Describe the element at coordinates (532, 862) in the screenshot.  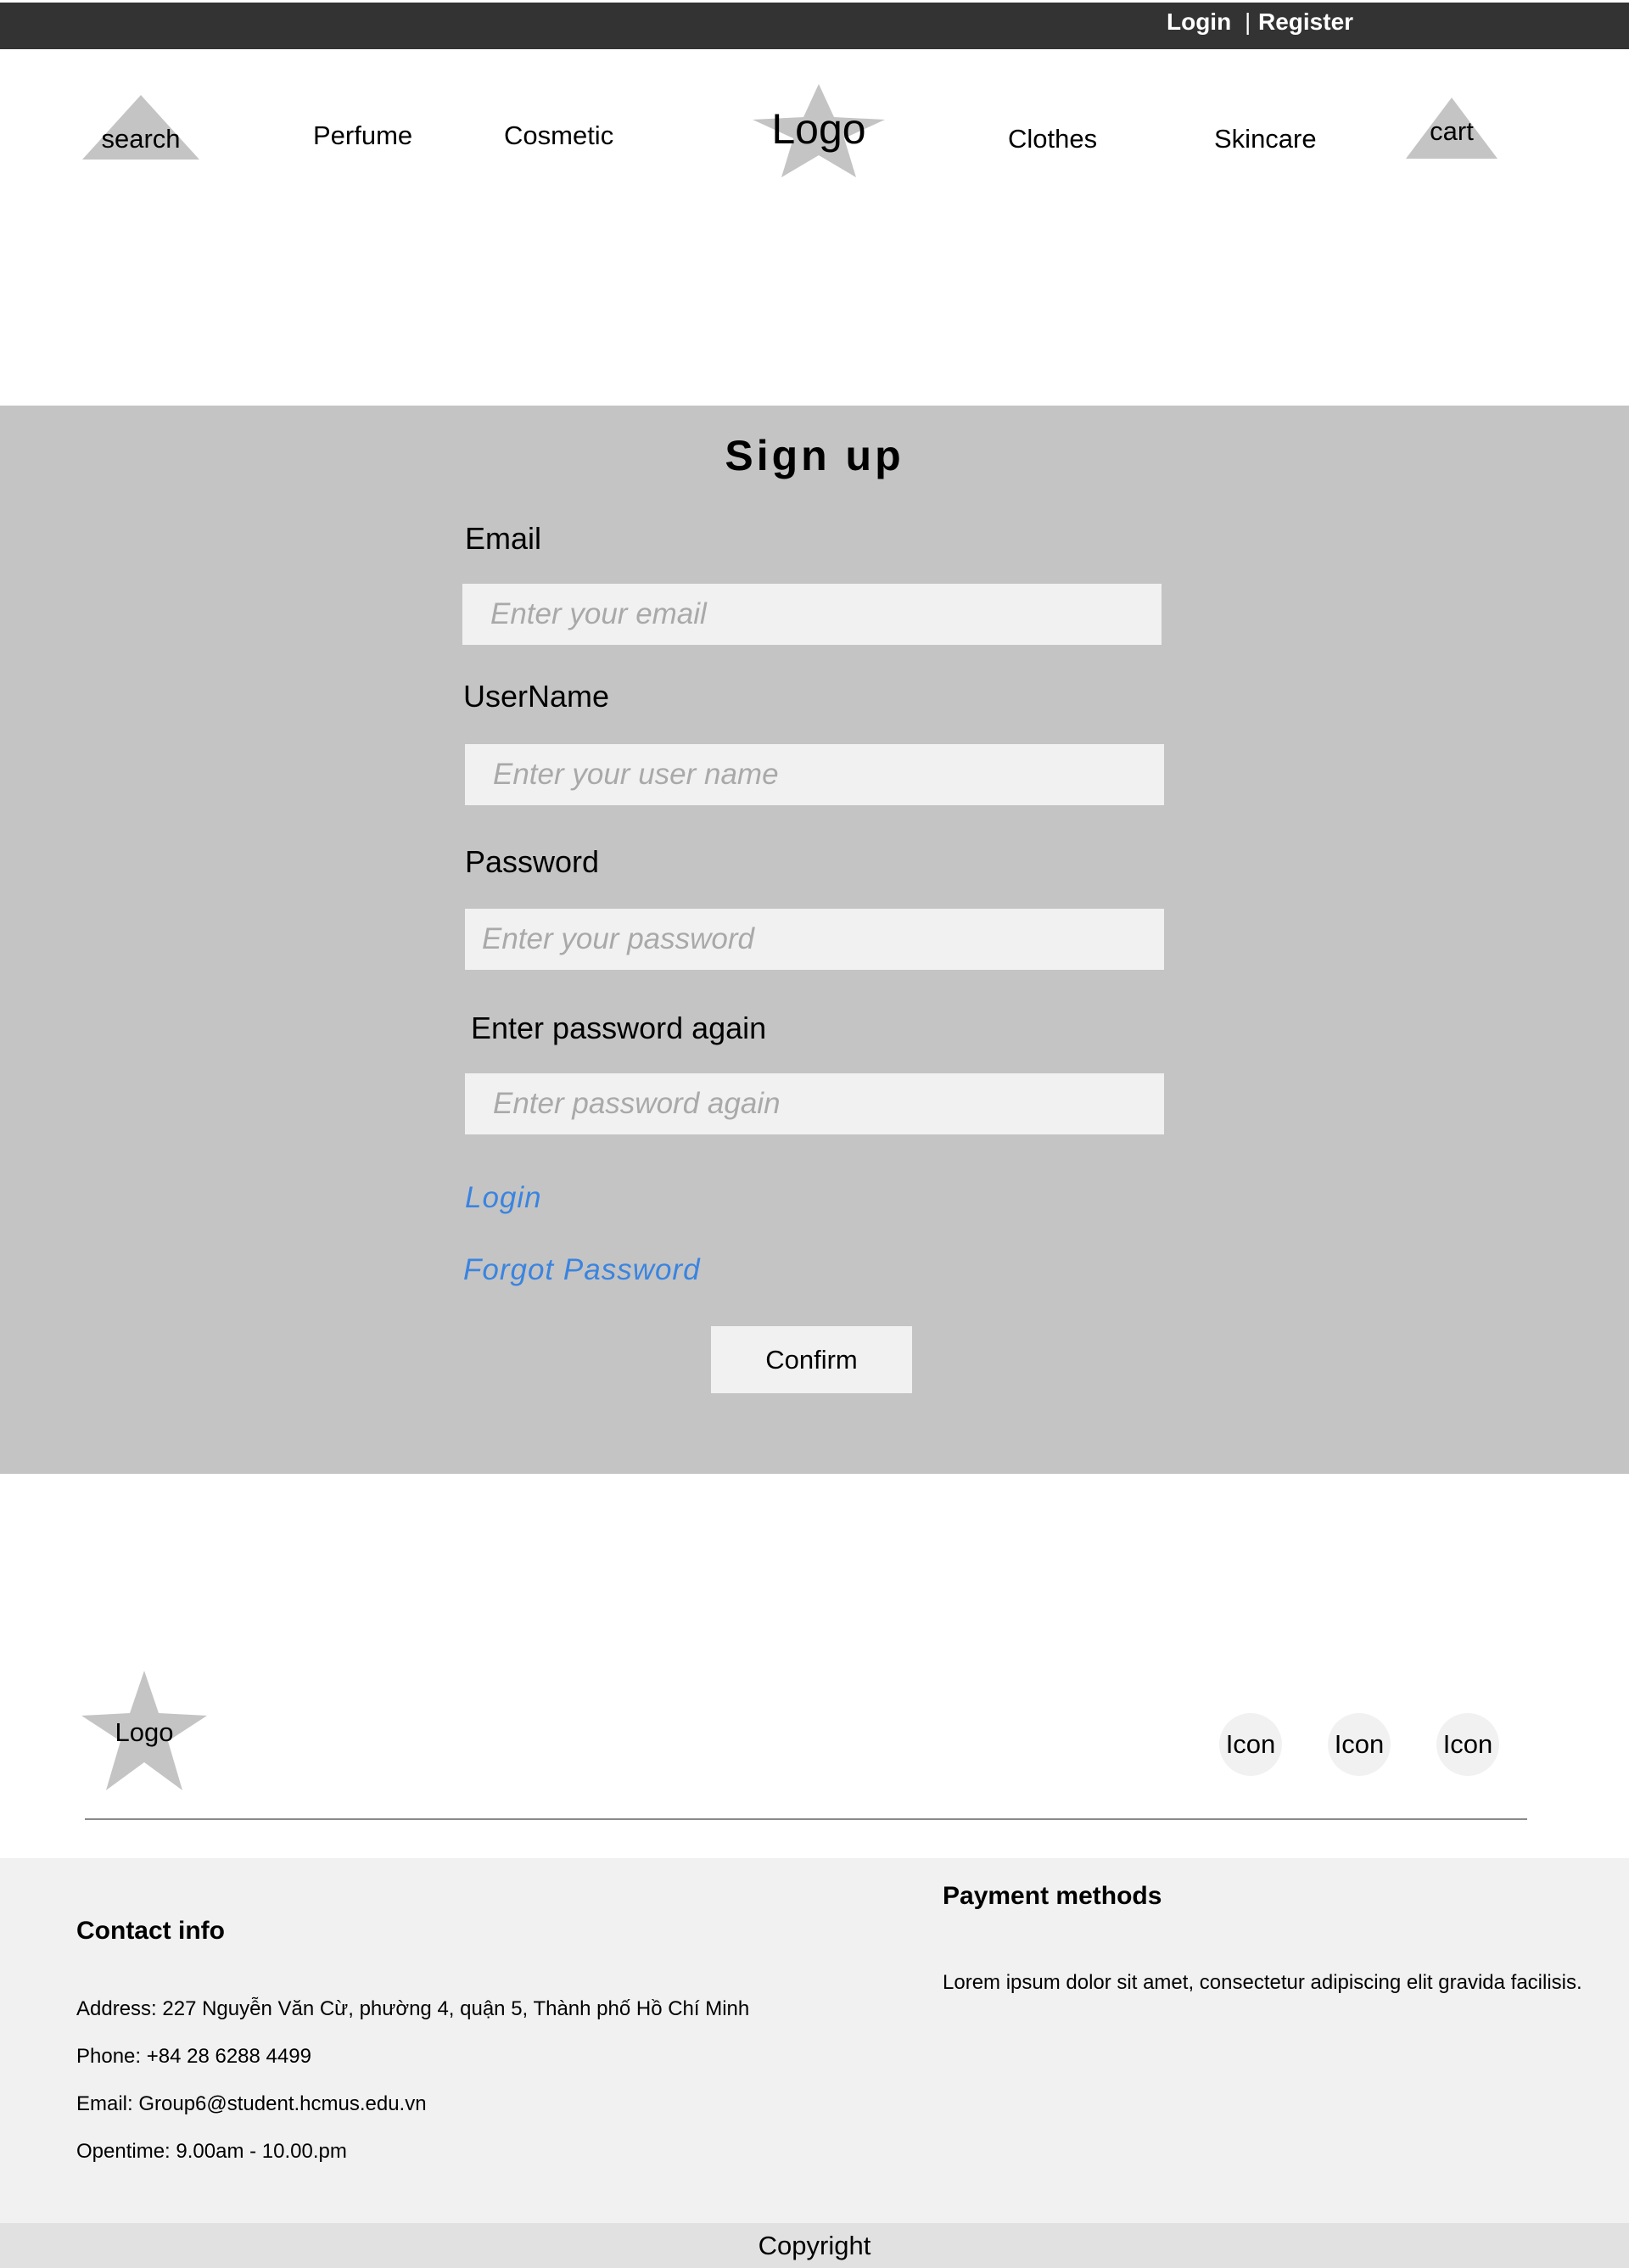
I see `password-label: Password` at that location.